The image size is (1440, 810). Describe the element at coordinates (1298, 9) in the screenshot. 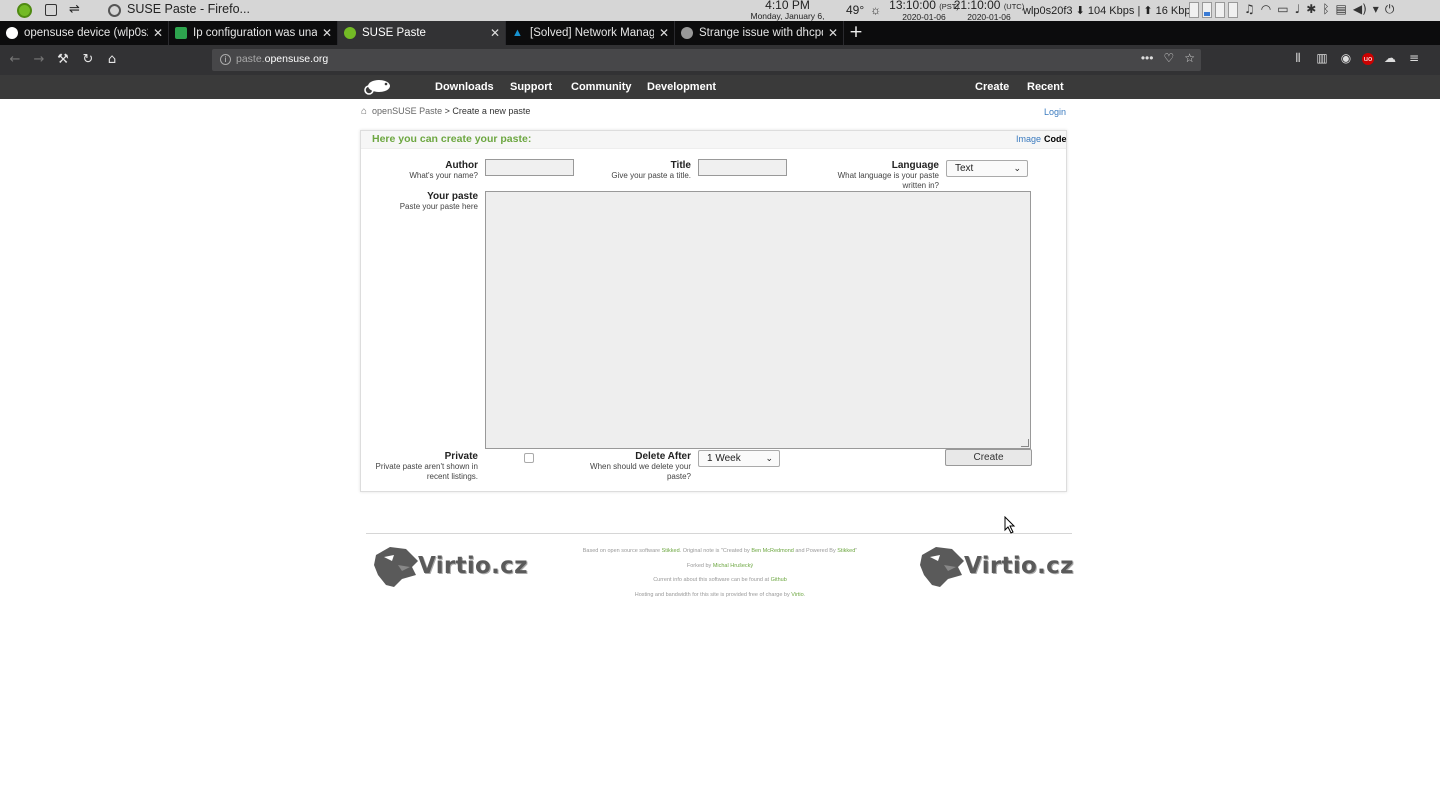

I see `microphone-icon: ♩` at that location.